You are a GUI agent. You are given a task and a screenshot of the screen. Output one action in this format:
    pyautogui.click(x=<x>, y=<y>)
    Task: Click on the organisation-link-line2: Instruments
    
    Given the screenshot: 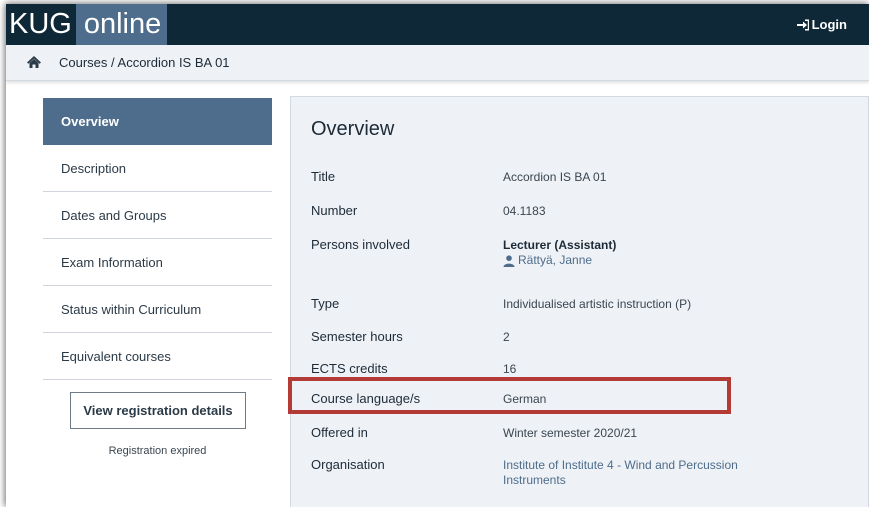 What is the action you would take?
    pyautogui.click(x=534, y=480)
    